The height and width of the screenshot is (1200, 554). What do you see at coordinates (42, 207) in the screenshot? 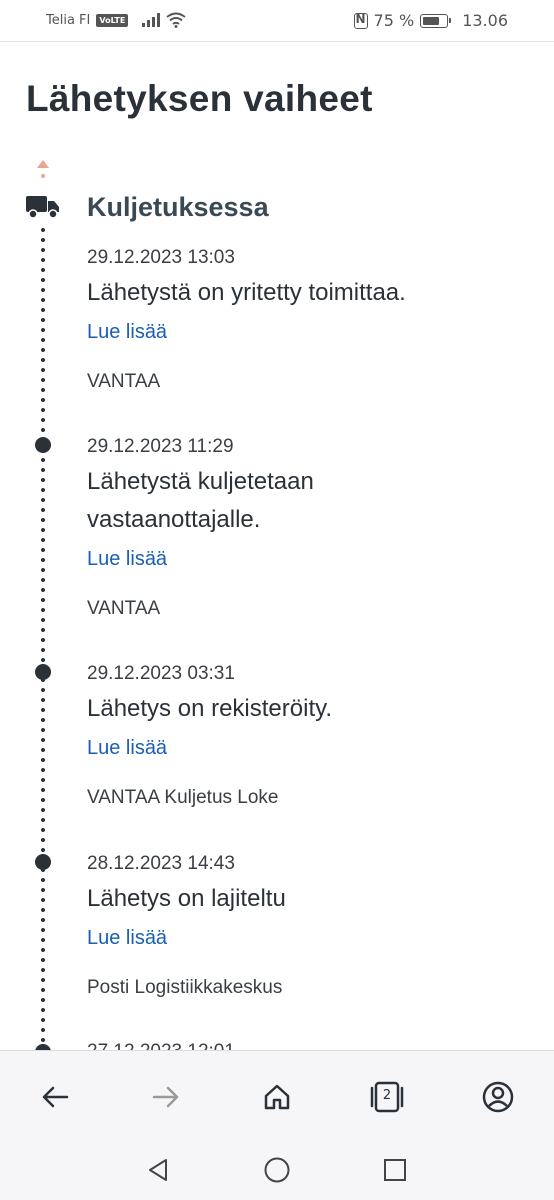
I see `truck-icon` at bounding box center [42, 207].